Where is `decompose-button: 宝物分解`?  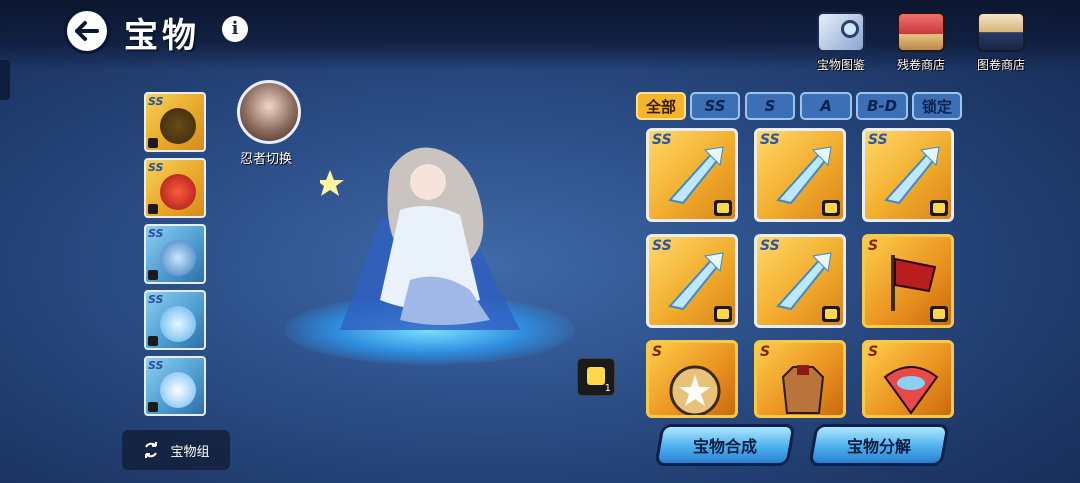
decompose-button: 宝物分解 is located at coordinates (879, 445).